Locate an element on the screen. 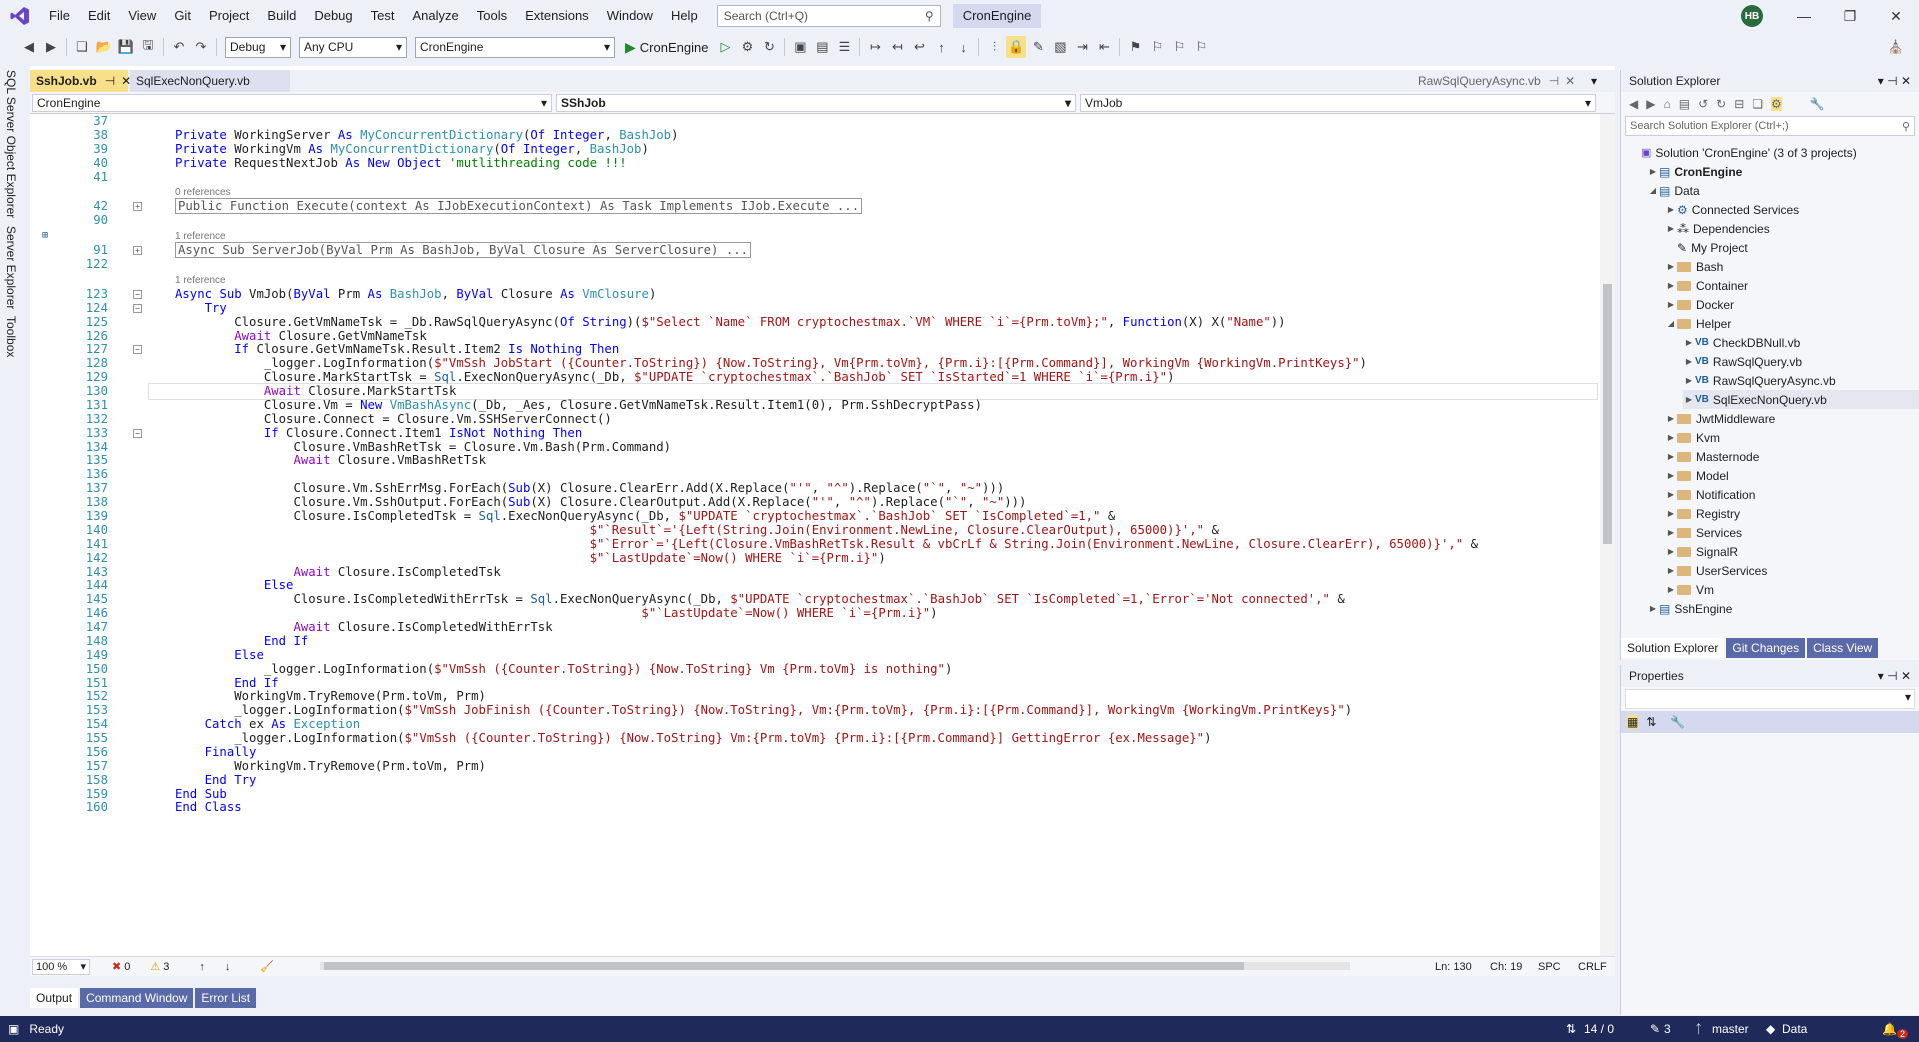 The height and width of the screenshot is (1042, 1919). tab-sqlexecnonquery: SqlExecNonQuery.vb is located at coordinates (210, 81).